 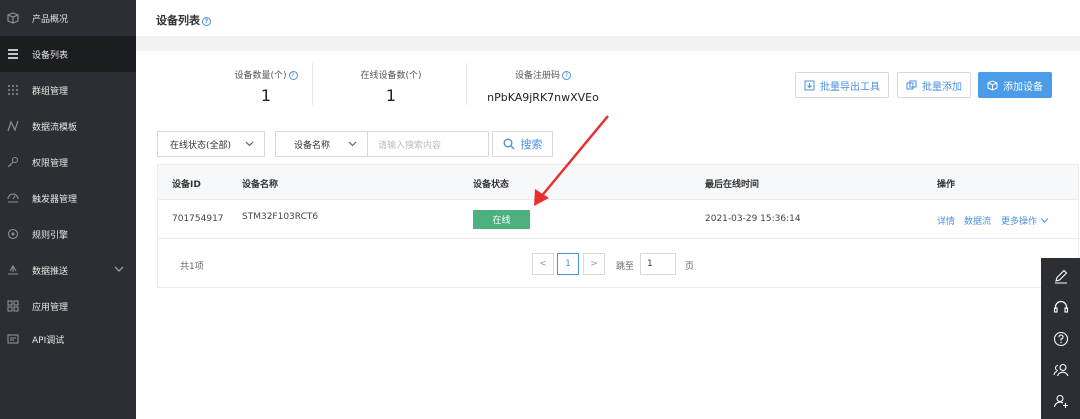 What do you see at coordinates (55, 127) in the screenshot?
I see `sidebar-item-label: 数据流模板` at bounding box center [55, 127].